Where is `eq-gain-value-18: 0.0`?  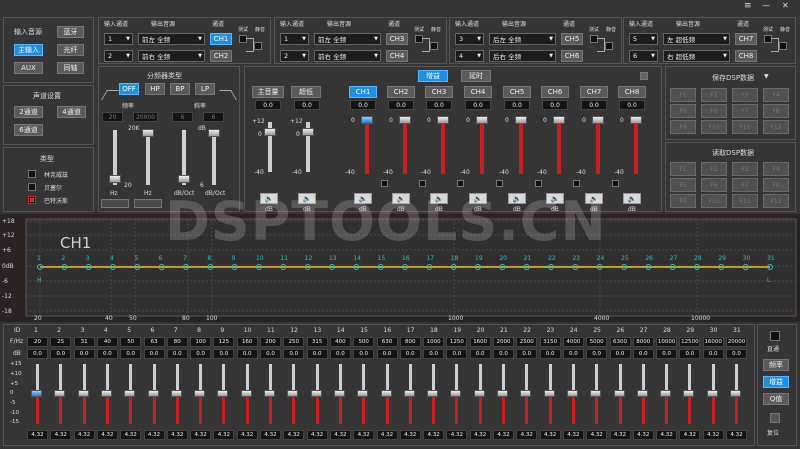
eq-gain-value-18: 0.0 is located at coordinates (434, 354).